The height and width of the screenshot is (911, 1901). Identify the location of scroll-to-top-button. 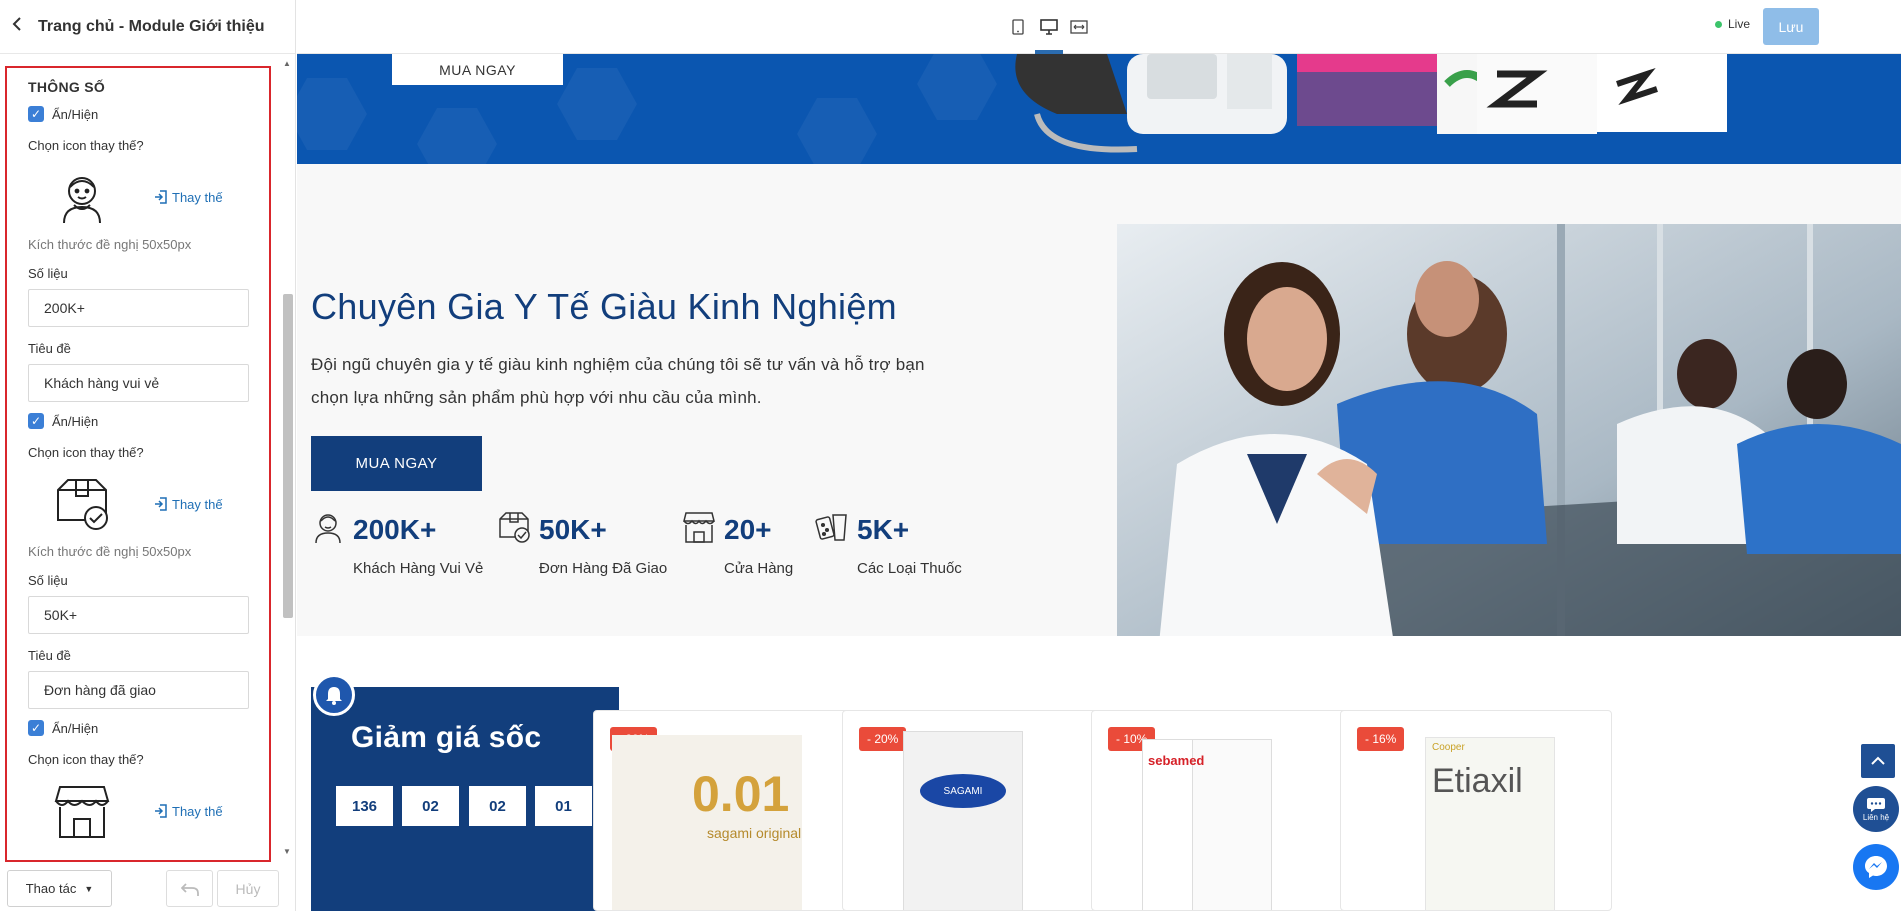
(1878, 761).